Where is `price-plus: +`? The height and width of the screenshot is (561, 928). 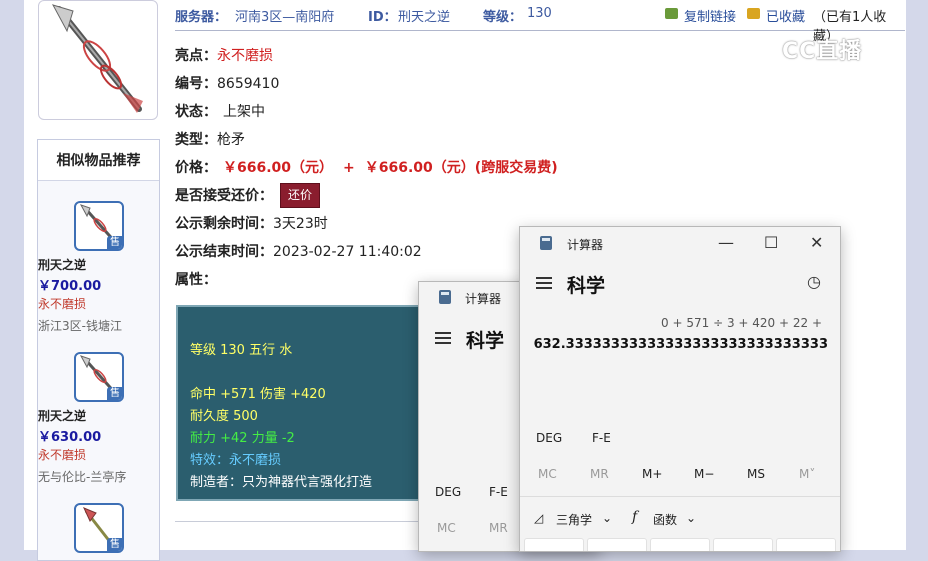 price-plus: + is located at coordinates (349, 168).